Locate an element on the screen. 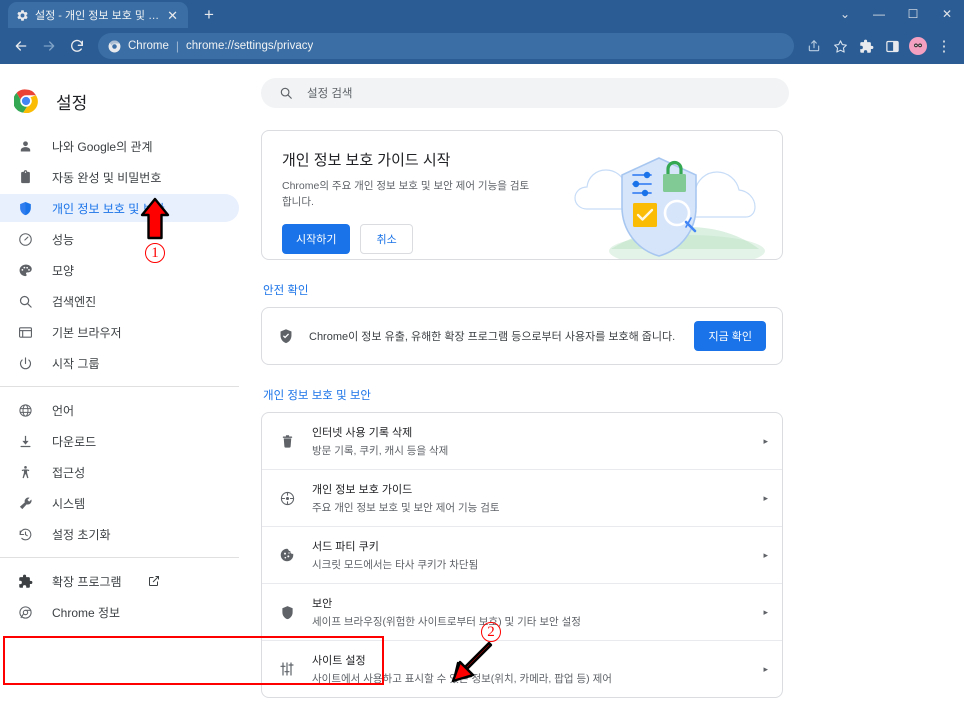 The image size is (964, 720). privacy-shield-illustration is located at coordinates (674, 195).